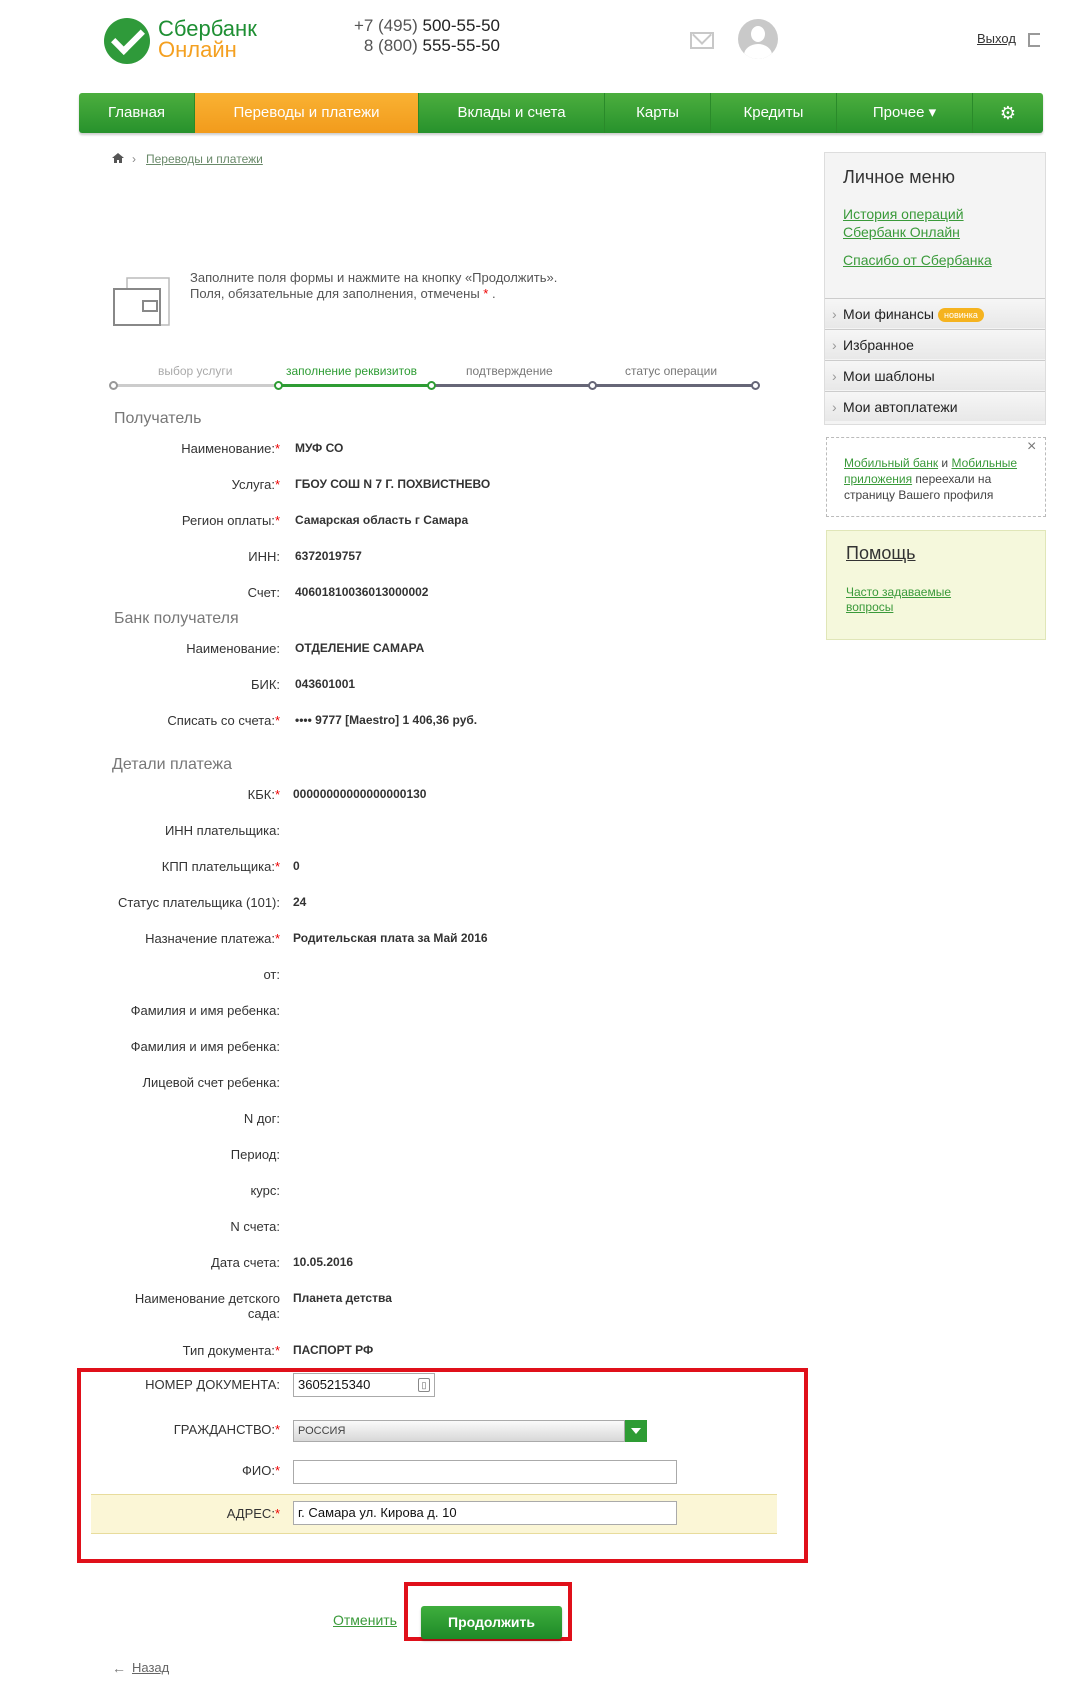 The width and height of the screenshot is (1074, 1681). Describe the element at coordinates (255, 484) in the screenshot. I see `service-label: Услуга:*` at that location.